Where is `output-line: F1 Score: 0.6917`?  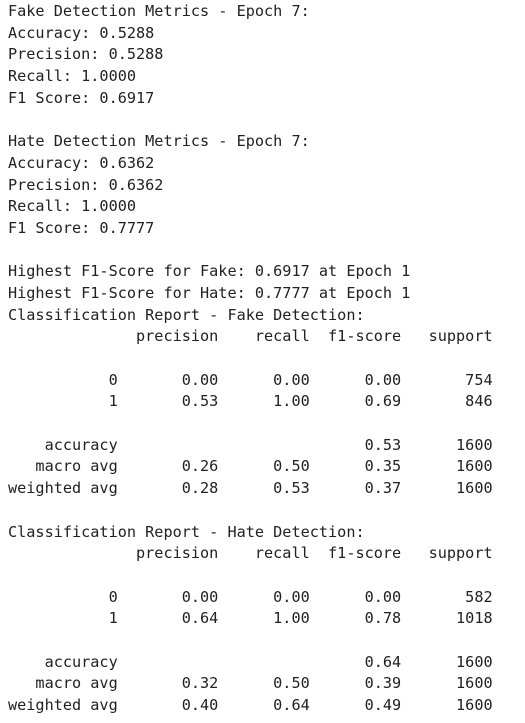 output-line: F1 Score: 0.6917 is located at coordinates (81, 97).